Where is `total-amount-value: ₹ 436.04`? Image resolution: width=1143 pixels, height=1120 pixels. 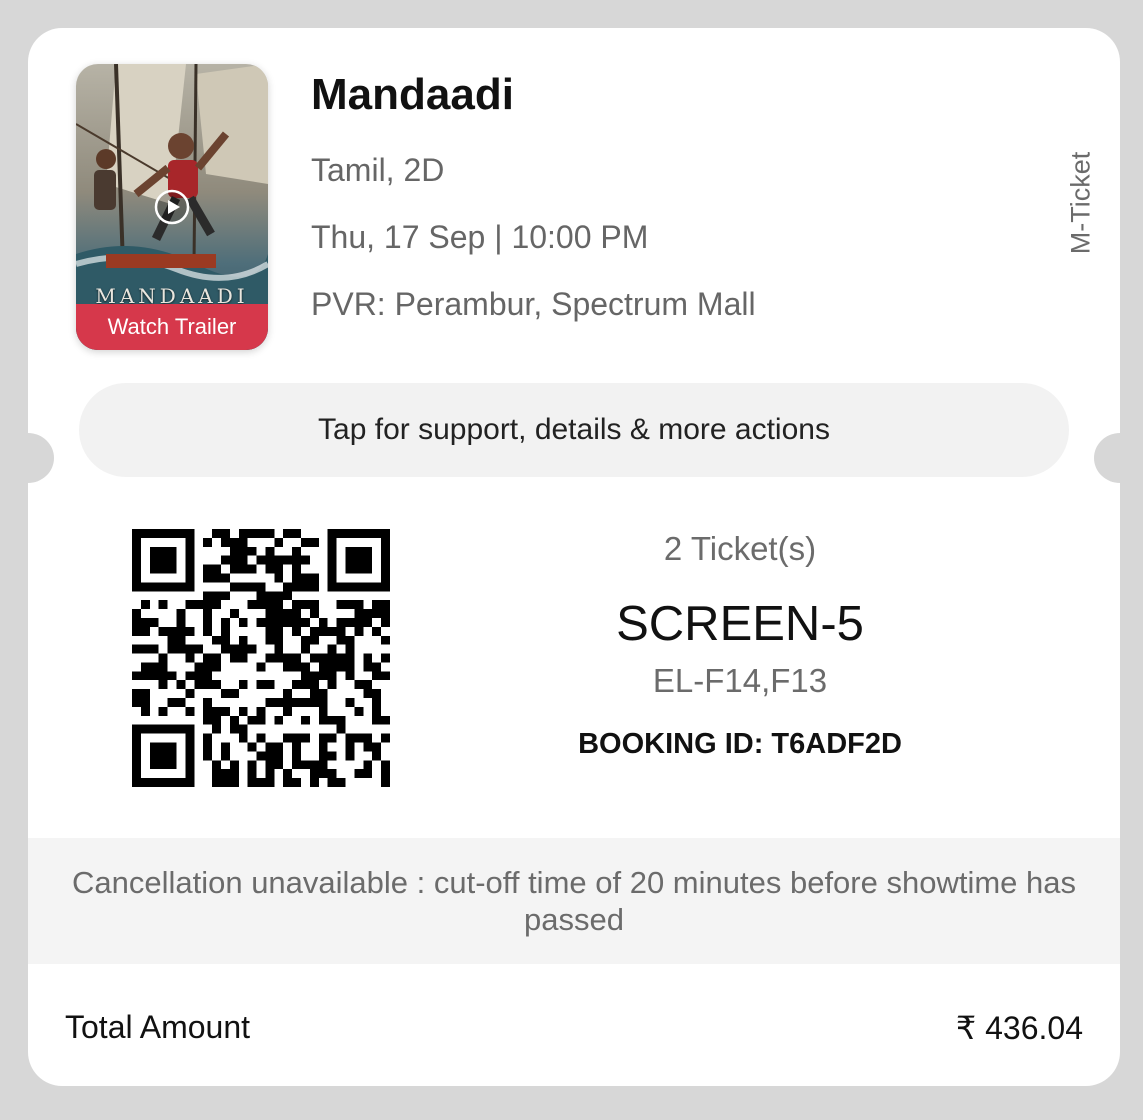
total-amount-value: ₹ 436.04 is located at coordinates (1019, 1028).